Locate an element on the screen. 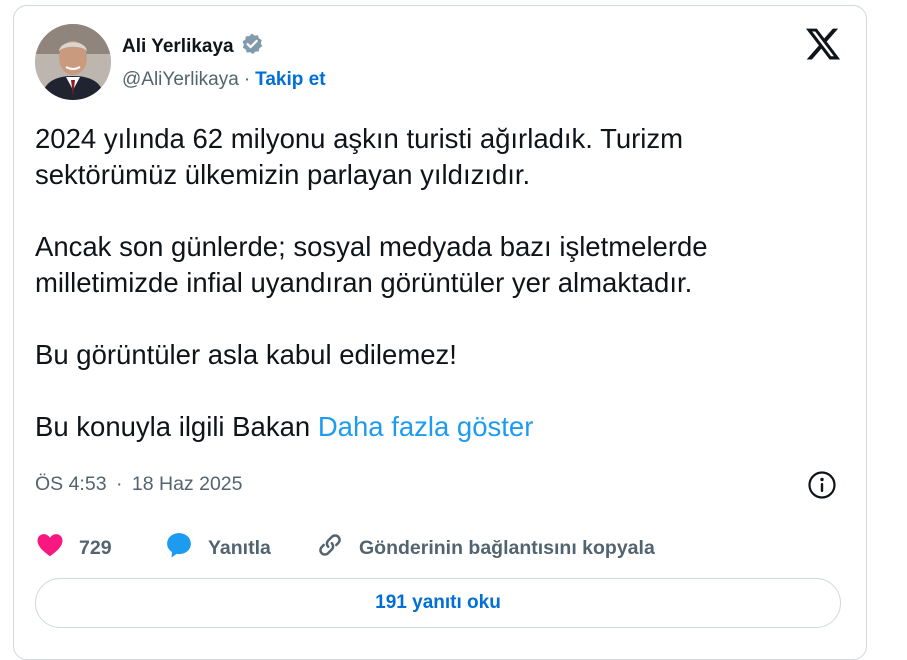 This screenshot has height=660, width=907. copy-link-button: Gönderinin bağlantısını kopyala is located at coordinates (485, 548).